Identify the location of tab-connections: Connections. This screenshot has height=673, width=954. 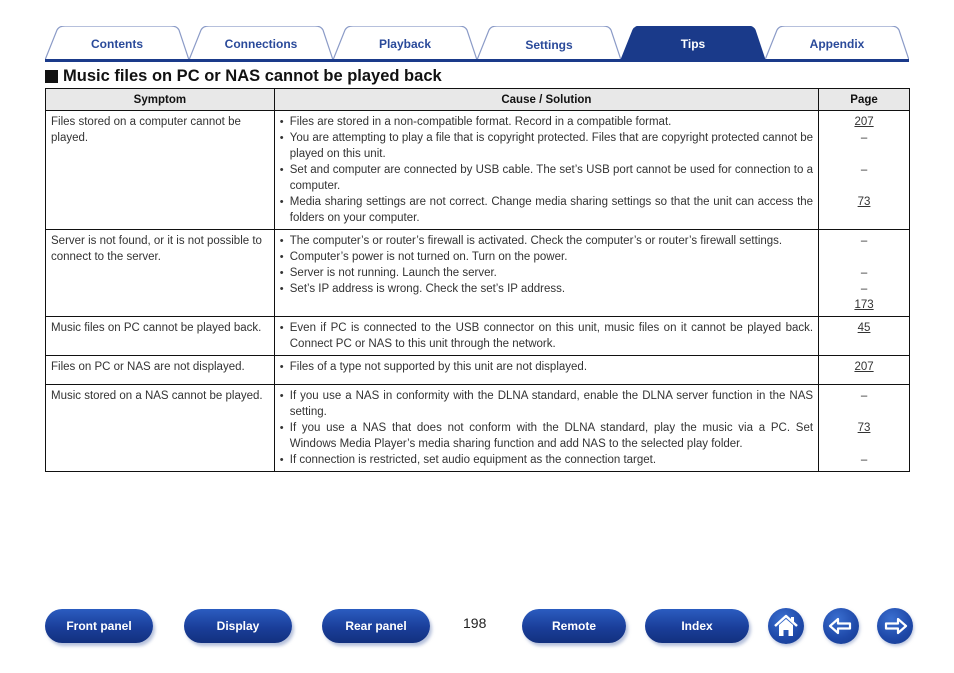
(261, 43).